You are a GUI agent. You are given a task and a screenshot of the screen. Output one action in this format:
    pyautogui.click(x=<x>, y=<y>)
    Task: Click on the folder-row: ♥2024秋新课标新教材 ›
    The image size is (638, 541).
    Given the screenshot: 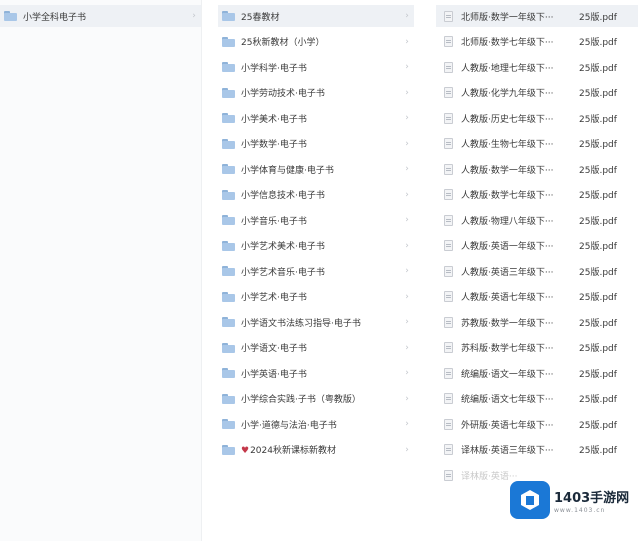 What is the action you would take?
    pyautogui.click(x=316, y=450)
    